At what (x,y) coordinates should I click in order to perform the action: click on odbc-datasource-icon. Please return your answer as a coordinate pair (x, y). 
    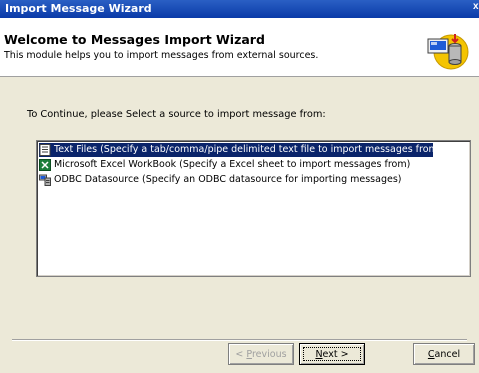
    Looking at the image, I should click on (45, 180).